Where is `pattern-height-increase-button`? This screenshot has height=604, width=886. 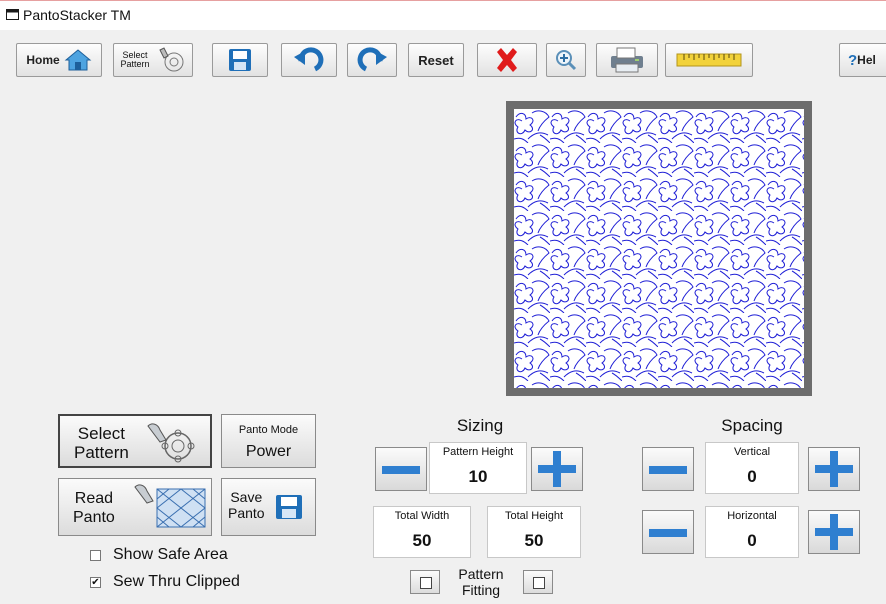 pattern-height-increase-button is located at coordinates (557, 469).